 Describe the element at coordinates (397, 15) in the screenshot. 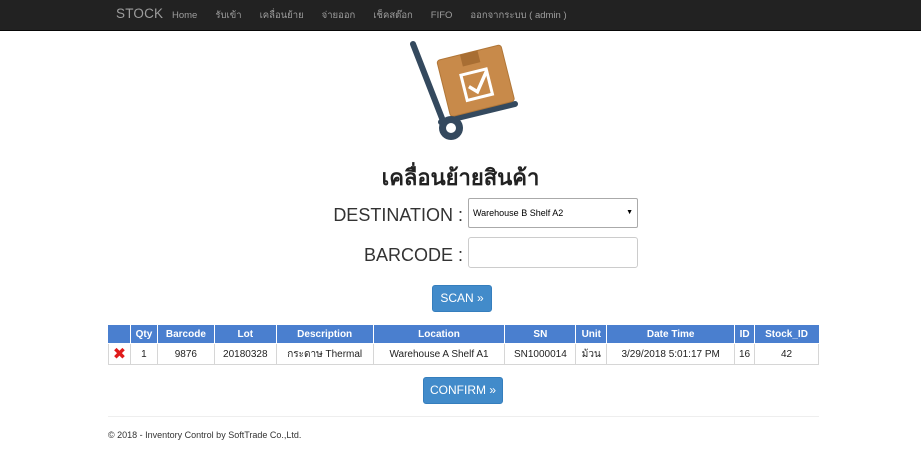

I see `nav-item-check-stock: เช็คสต๊อก` at that location.